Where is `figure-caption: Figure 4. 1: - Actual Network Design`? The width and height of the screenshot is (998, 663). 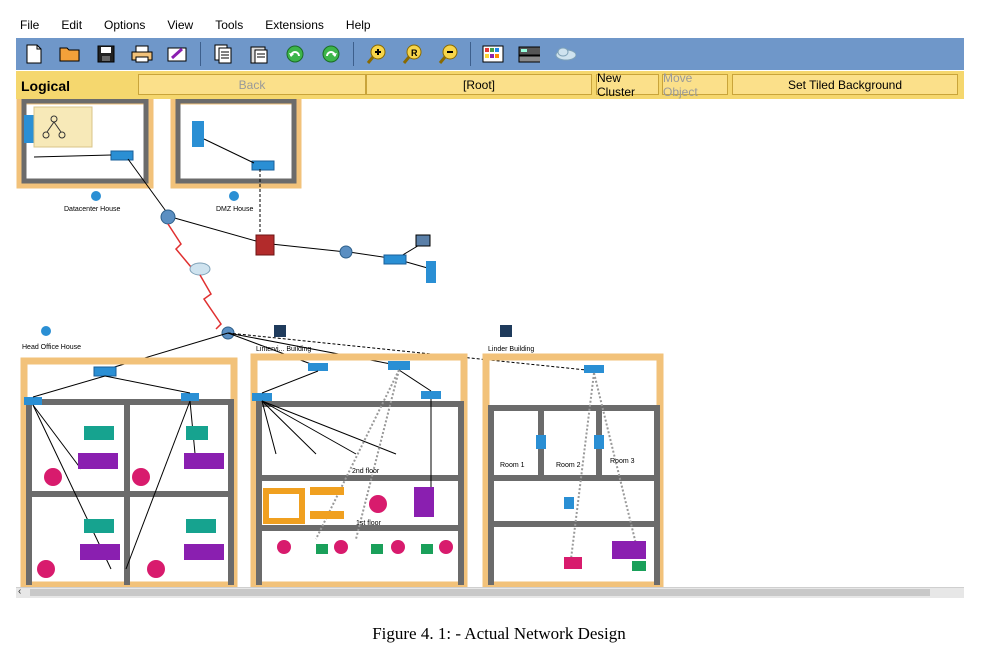
figure-caption: Figure 4. 1: - Actual Network Design is located at coordinates (499, 633).